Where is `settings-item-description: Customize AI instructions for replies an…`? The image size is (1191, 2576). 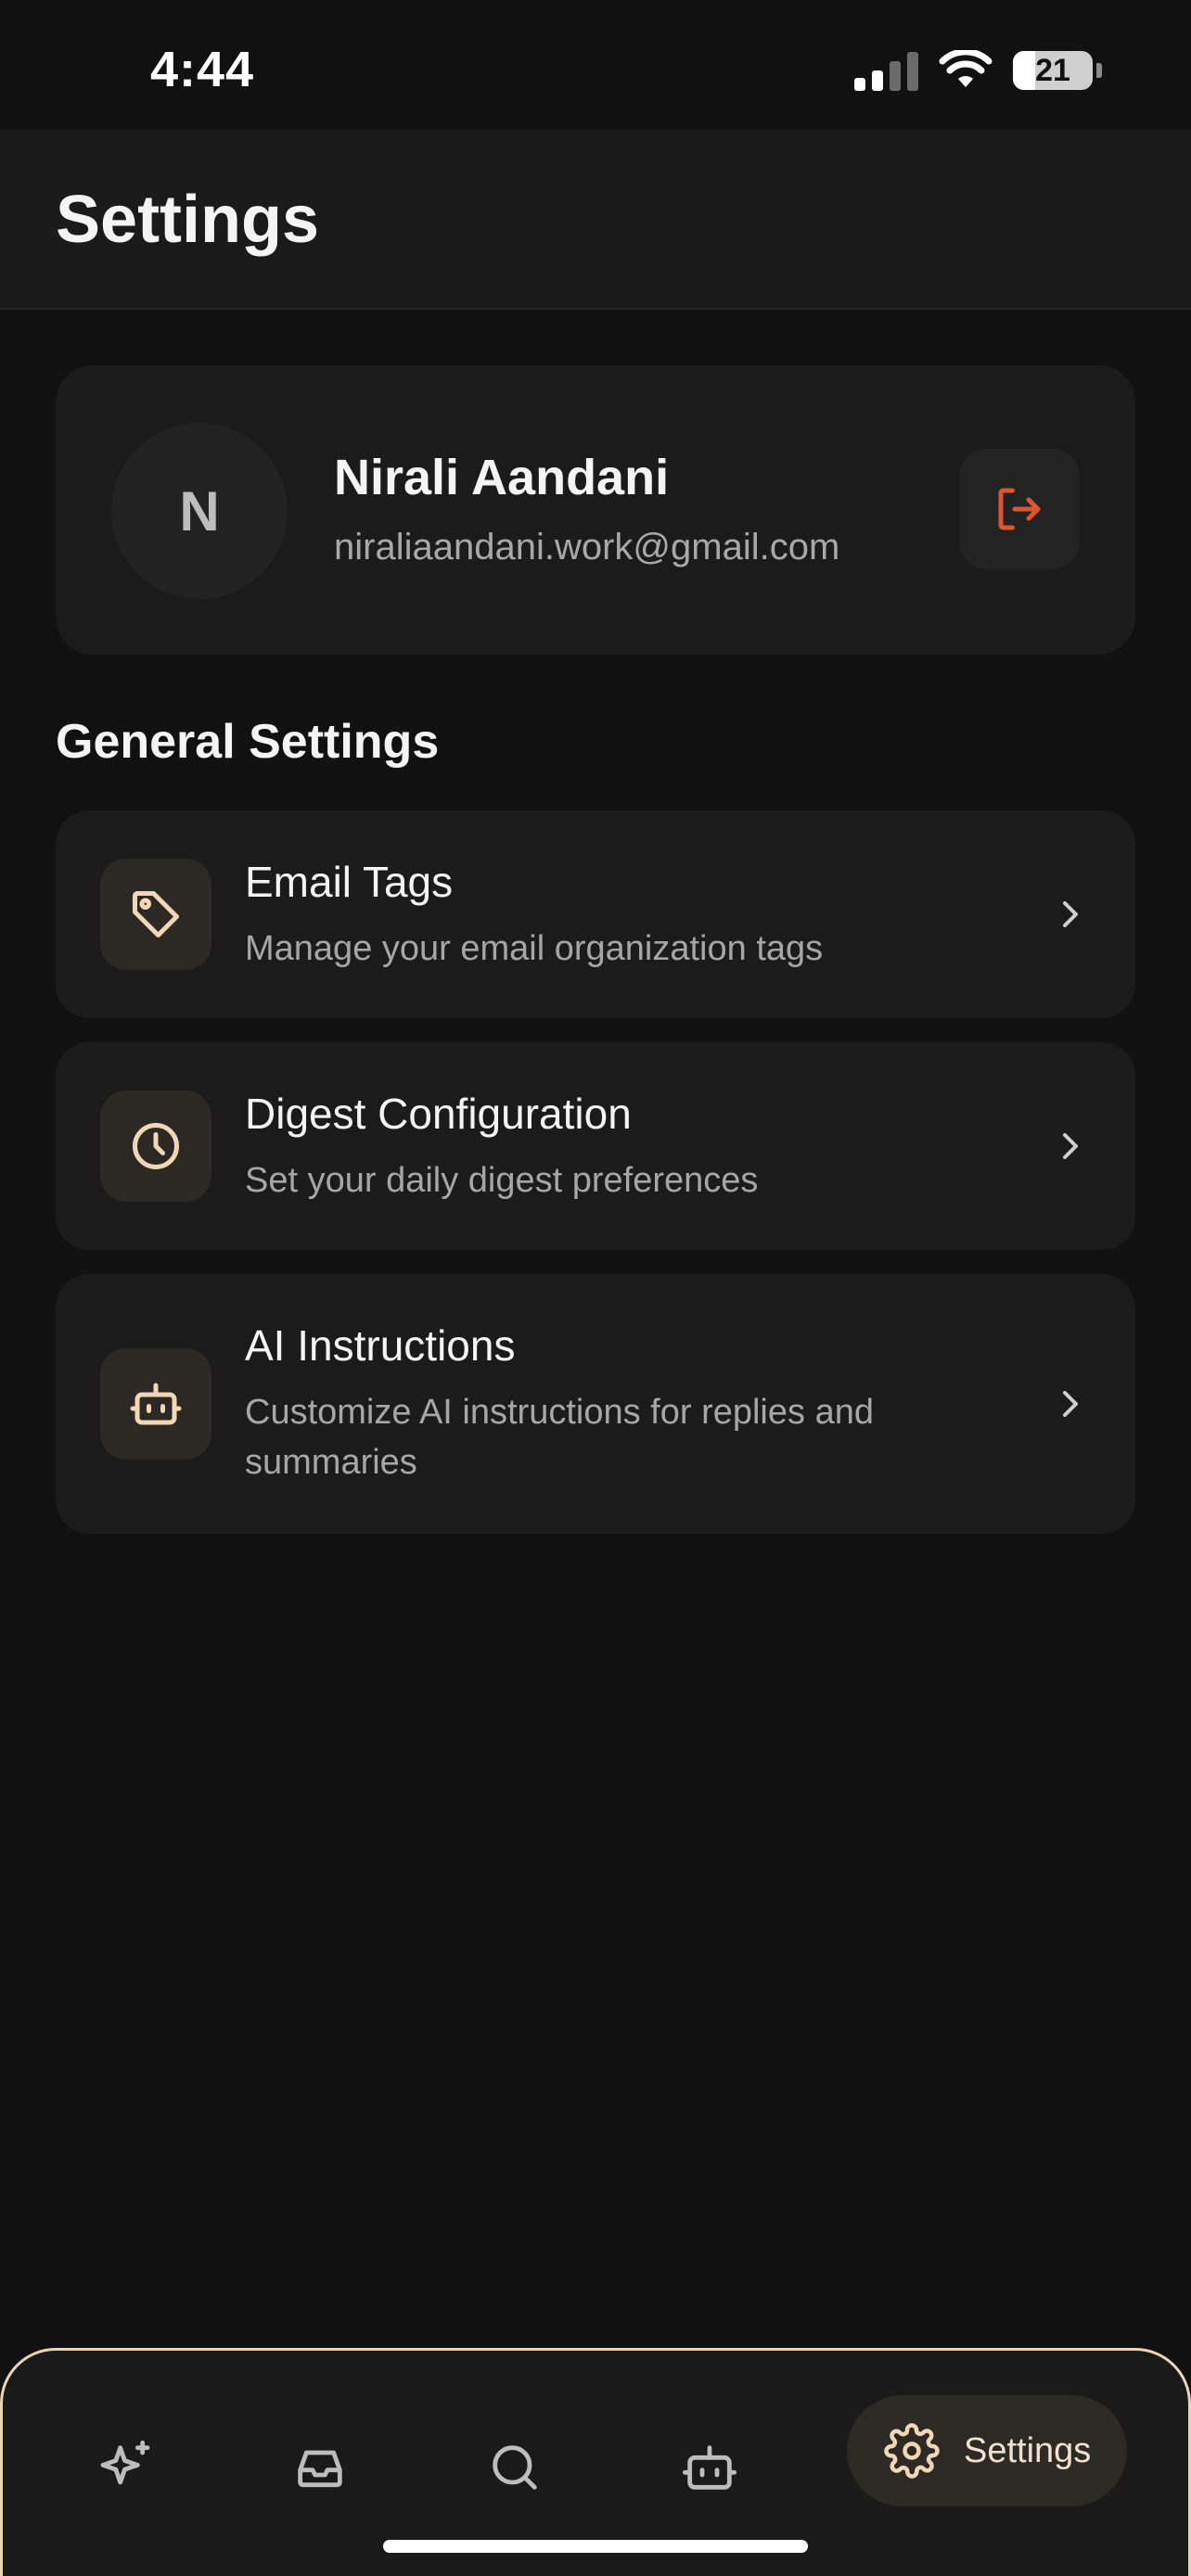 settings-item-description: Customize AI instructions for replies an… is located at coordinates (559, 1438).